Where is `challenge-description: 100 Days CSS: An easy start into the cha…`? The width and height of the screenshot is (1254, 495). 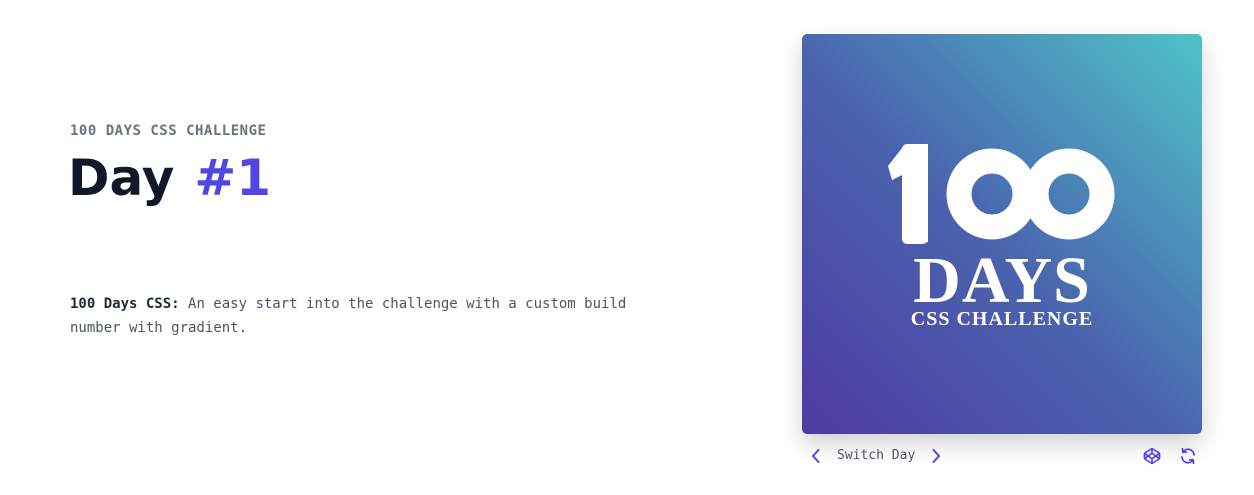 challenge-description: 100 Days CSS: An easy start into the cha… is located at coordinates (370, 316).